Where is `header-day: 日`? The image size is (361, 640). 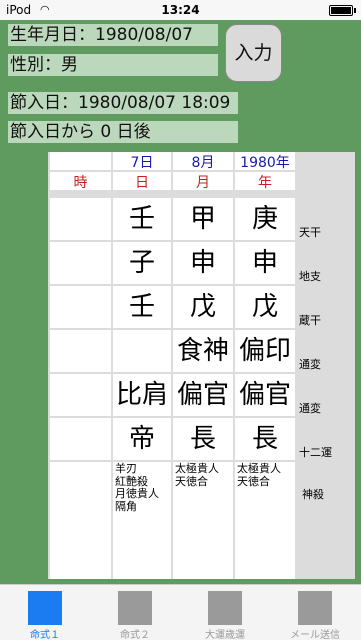
header-day: 日 is located at coordinates (142, 181).